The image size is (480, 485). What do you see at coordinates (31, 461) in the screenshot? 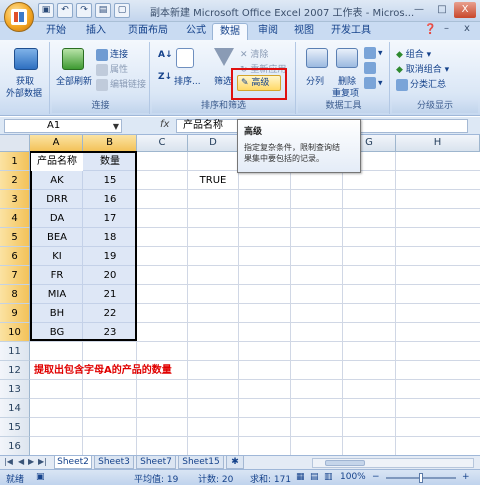
I see `next-sheet-icon: ▶` at bounding box center [31, 461].